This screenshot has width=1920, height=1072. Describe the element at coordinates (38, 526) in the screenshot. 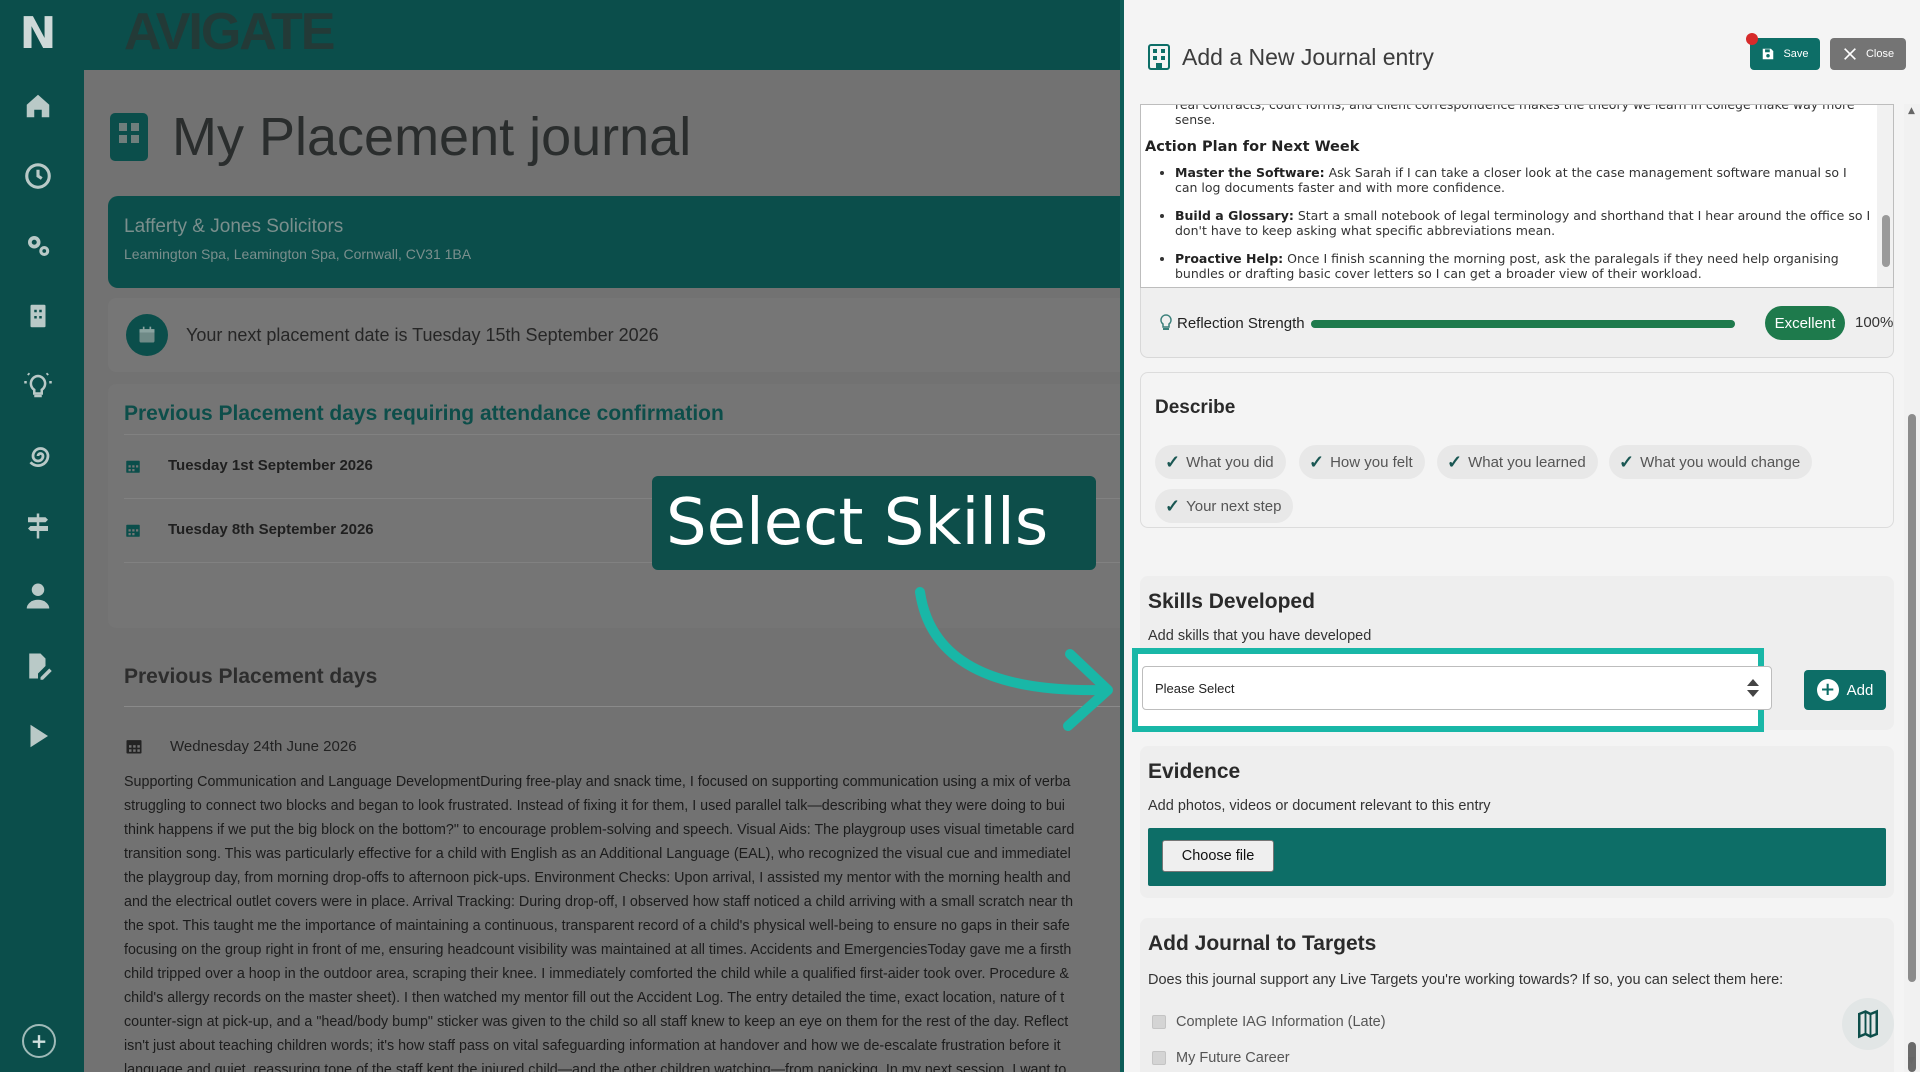

I see `signpost-icon` at that location.